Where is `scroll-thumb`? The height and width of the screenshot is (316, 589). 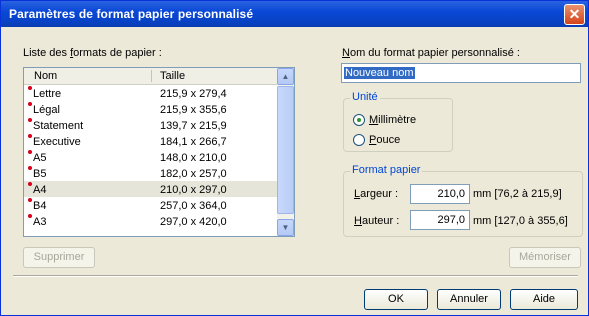 scroll-thumb is located at coordinates (285, 150).